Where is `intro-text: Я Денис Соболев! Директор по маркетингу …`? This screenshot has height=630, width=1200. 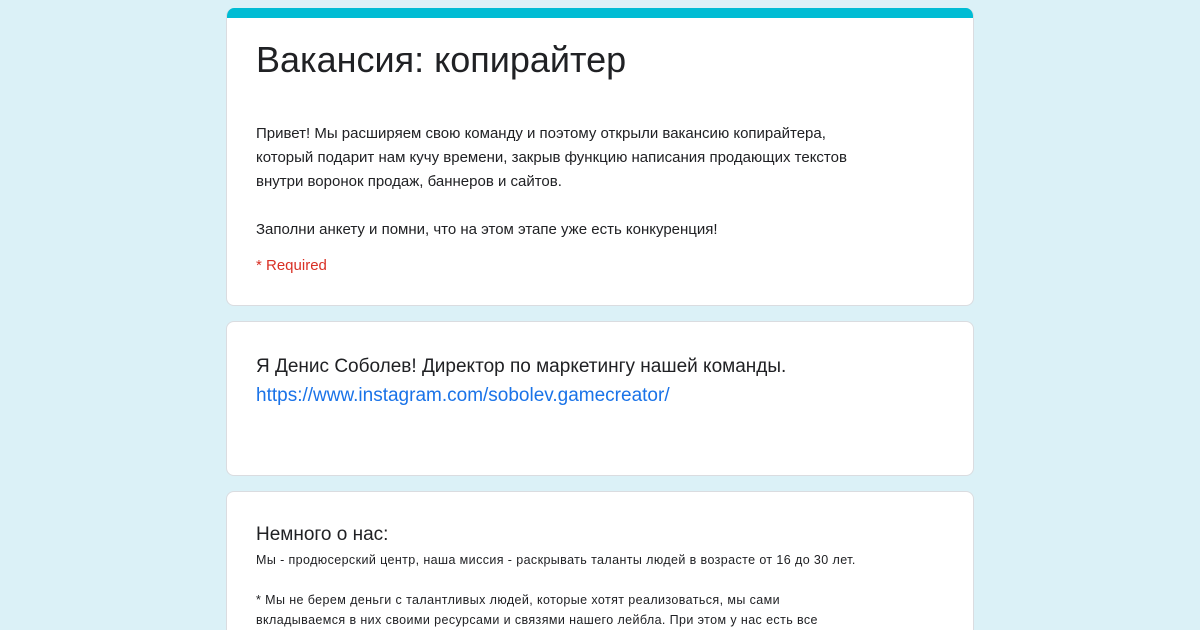 intro-text: Я Денис Соболев! Директор по маркетингу … is located at coordinates (521, 366).